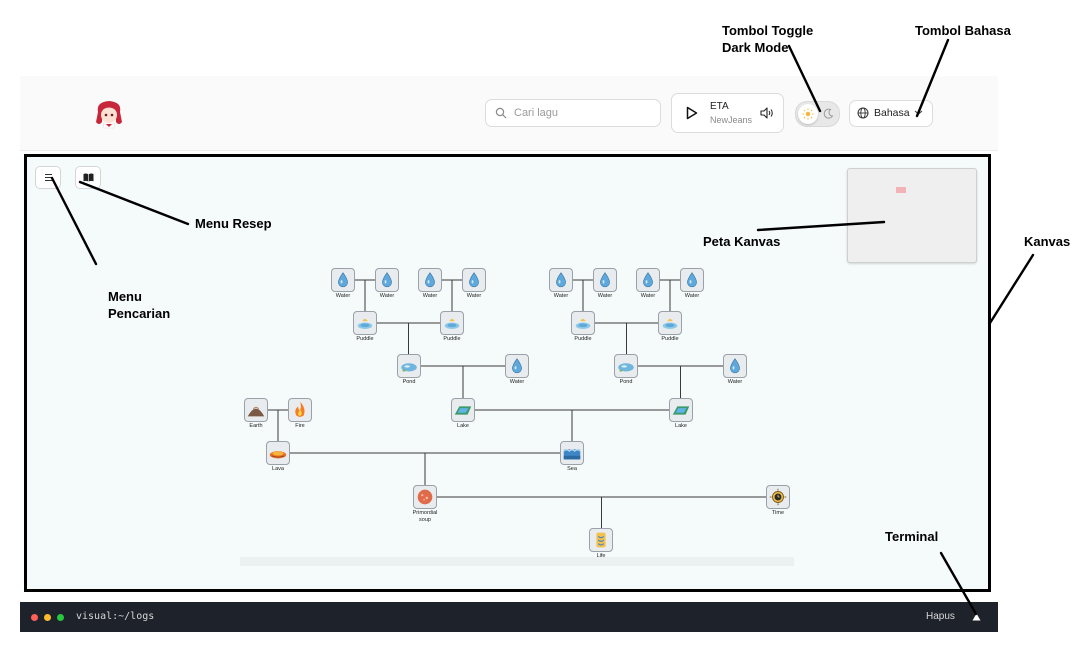  I want to click on annotation-canvas-map: Peta Kanvas, so click(742, 241).